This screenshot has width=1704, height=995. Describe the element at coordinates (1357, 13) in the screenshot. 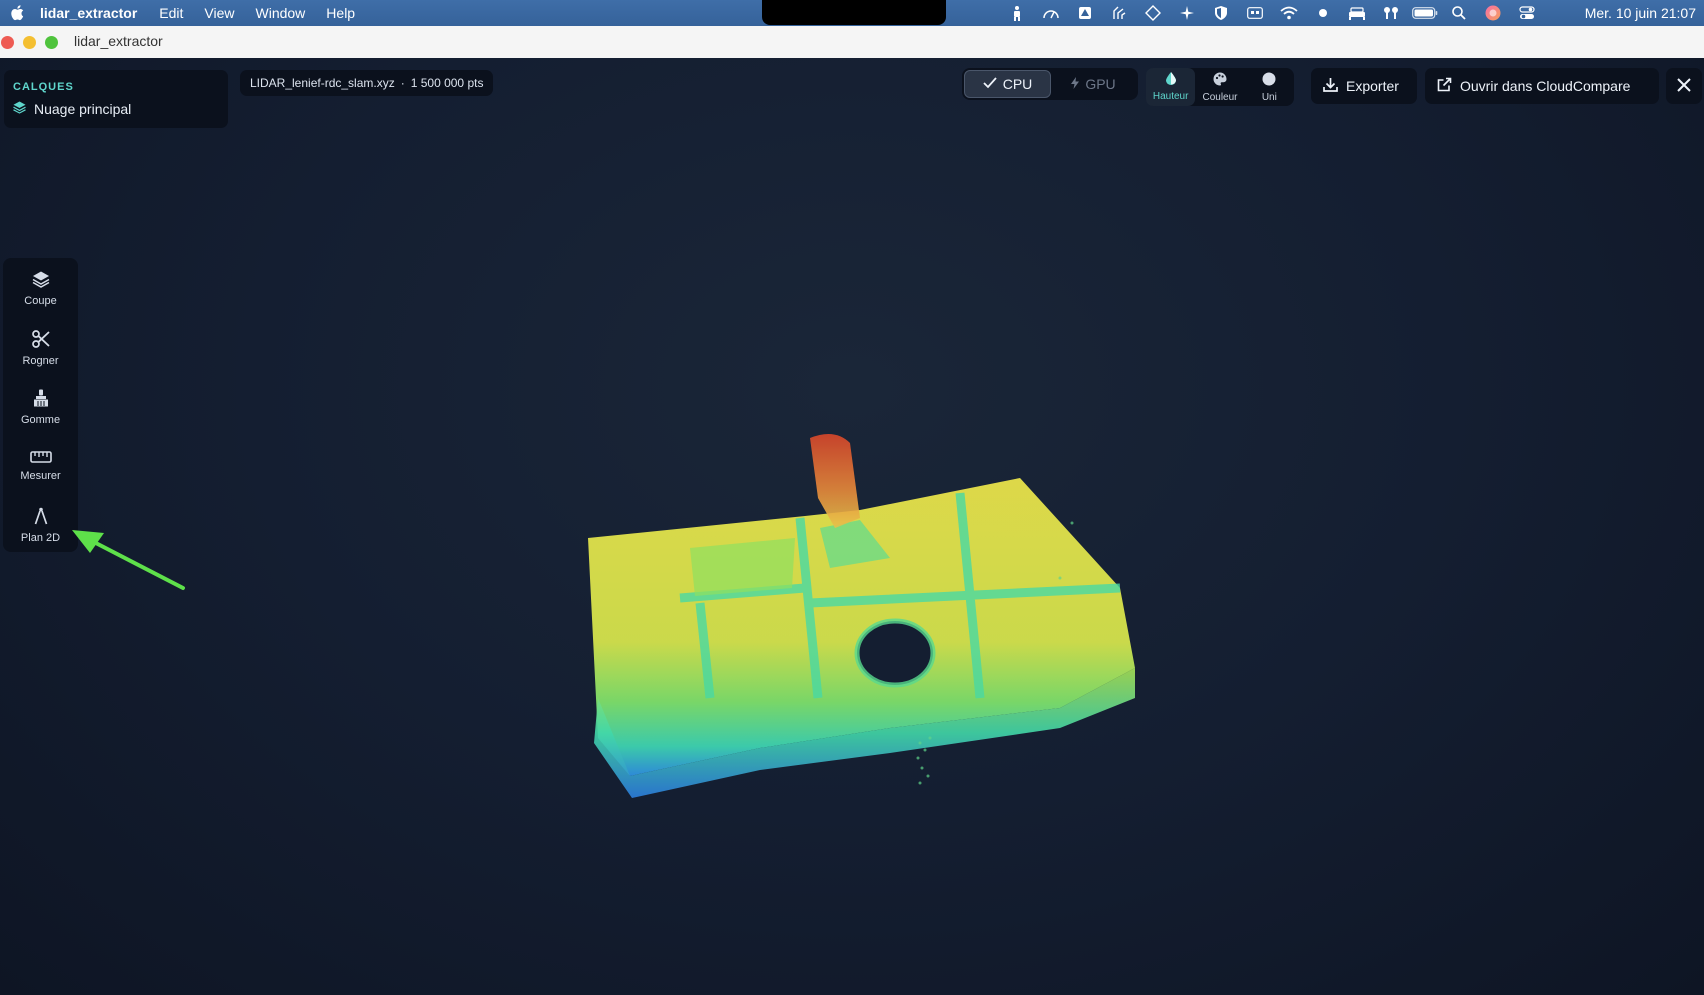

I see `bed-icon` at that location.